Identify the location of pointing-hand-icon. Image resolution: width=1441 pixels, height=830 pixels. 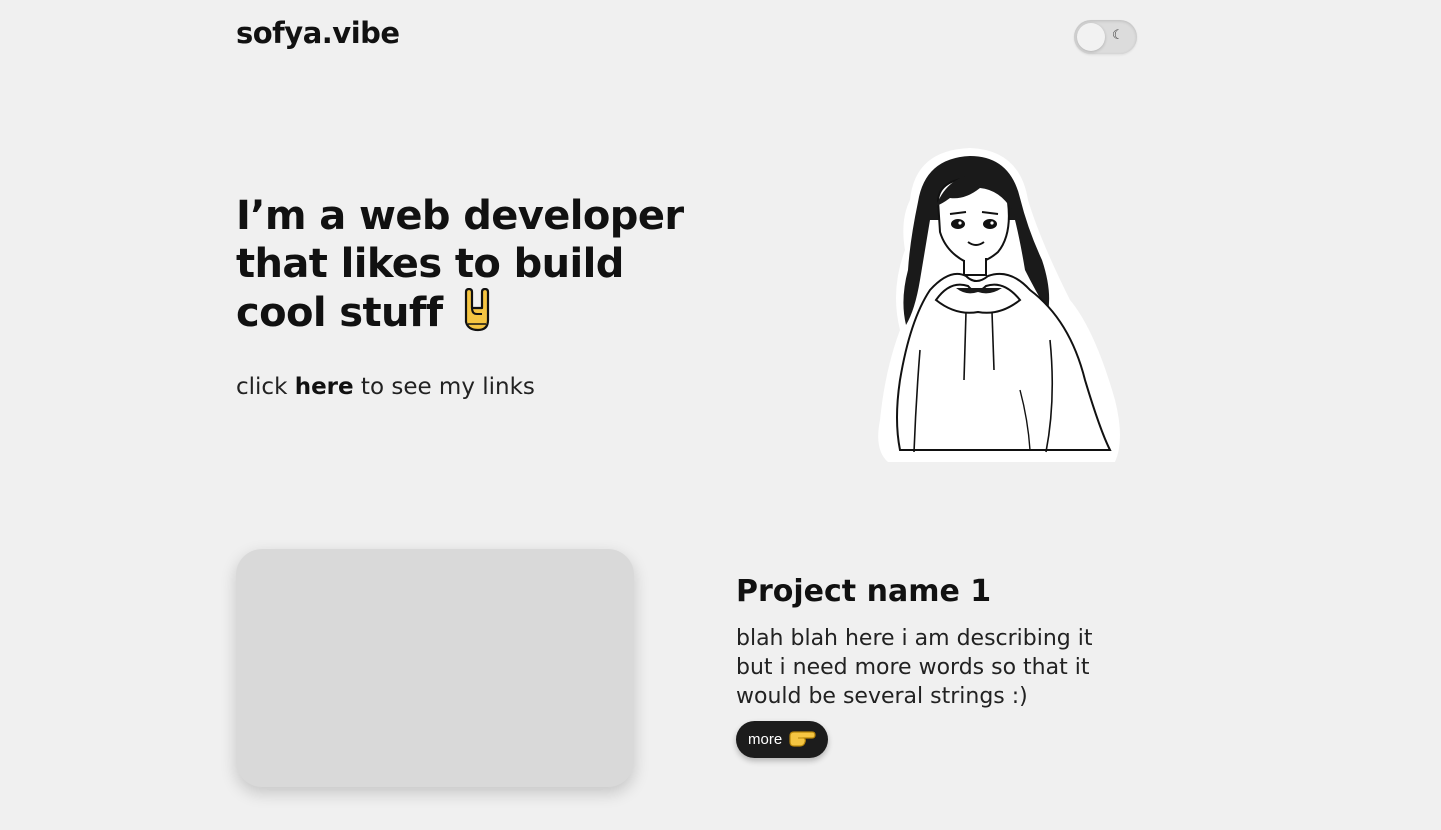
(802, 740).